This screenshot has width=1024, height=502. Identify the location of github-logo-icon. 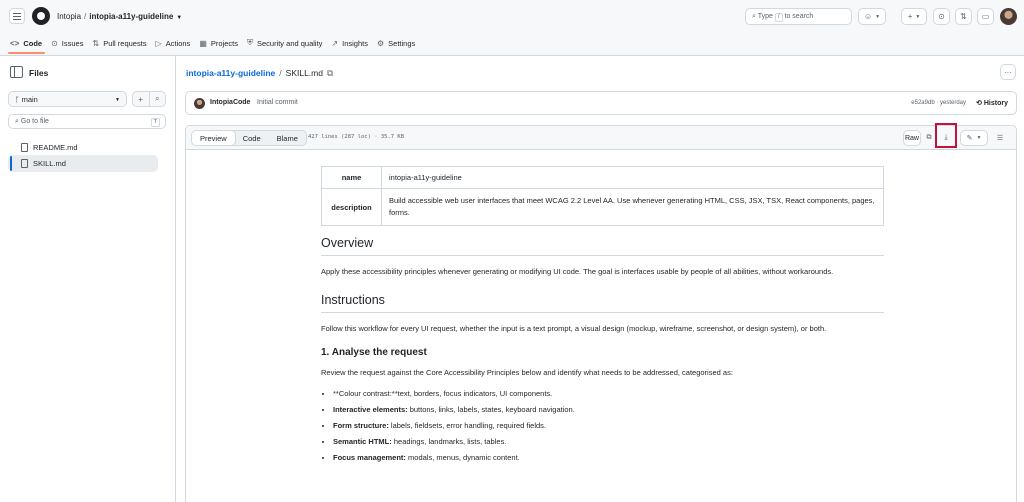
(41, 16).